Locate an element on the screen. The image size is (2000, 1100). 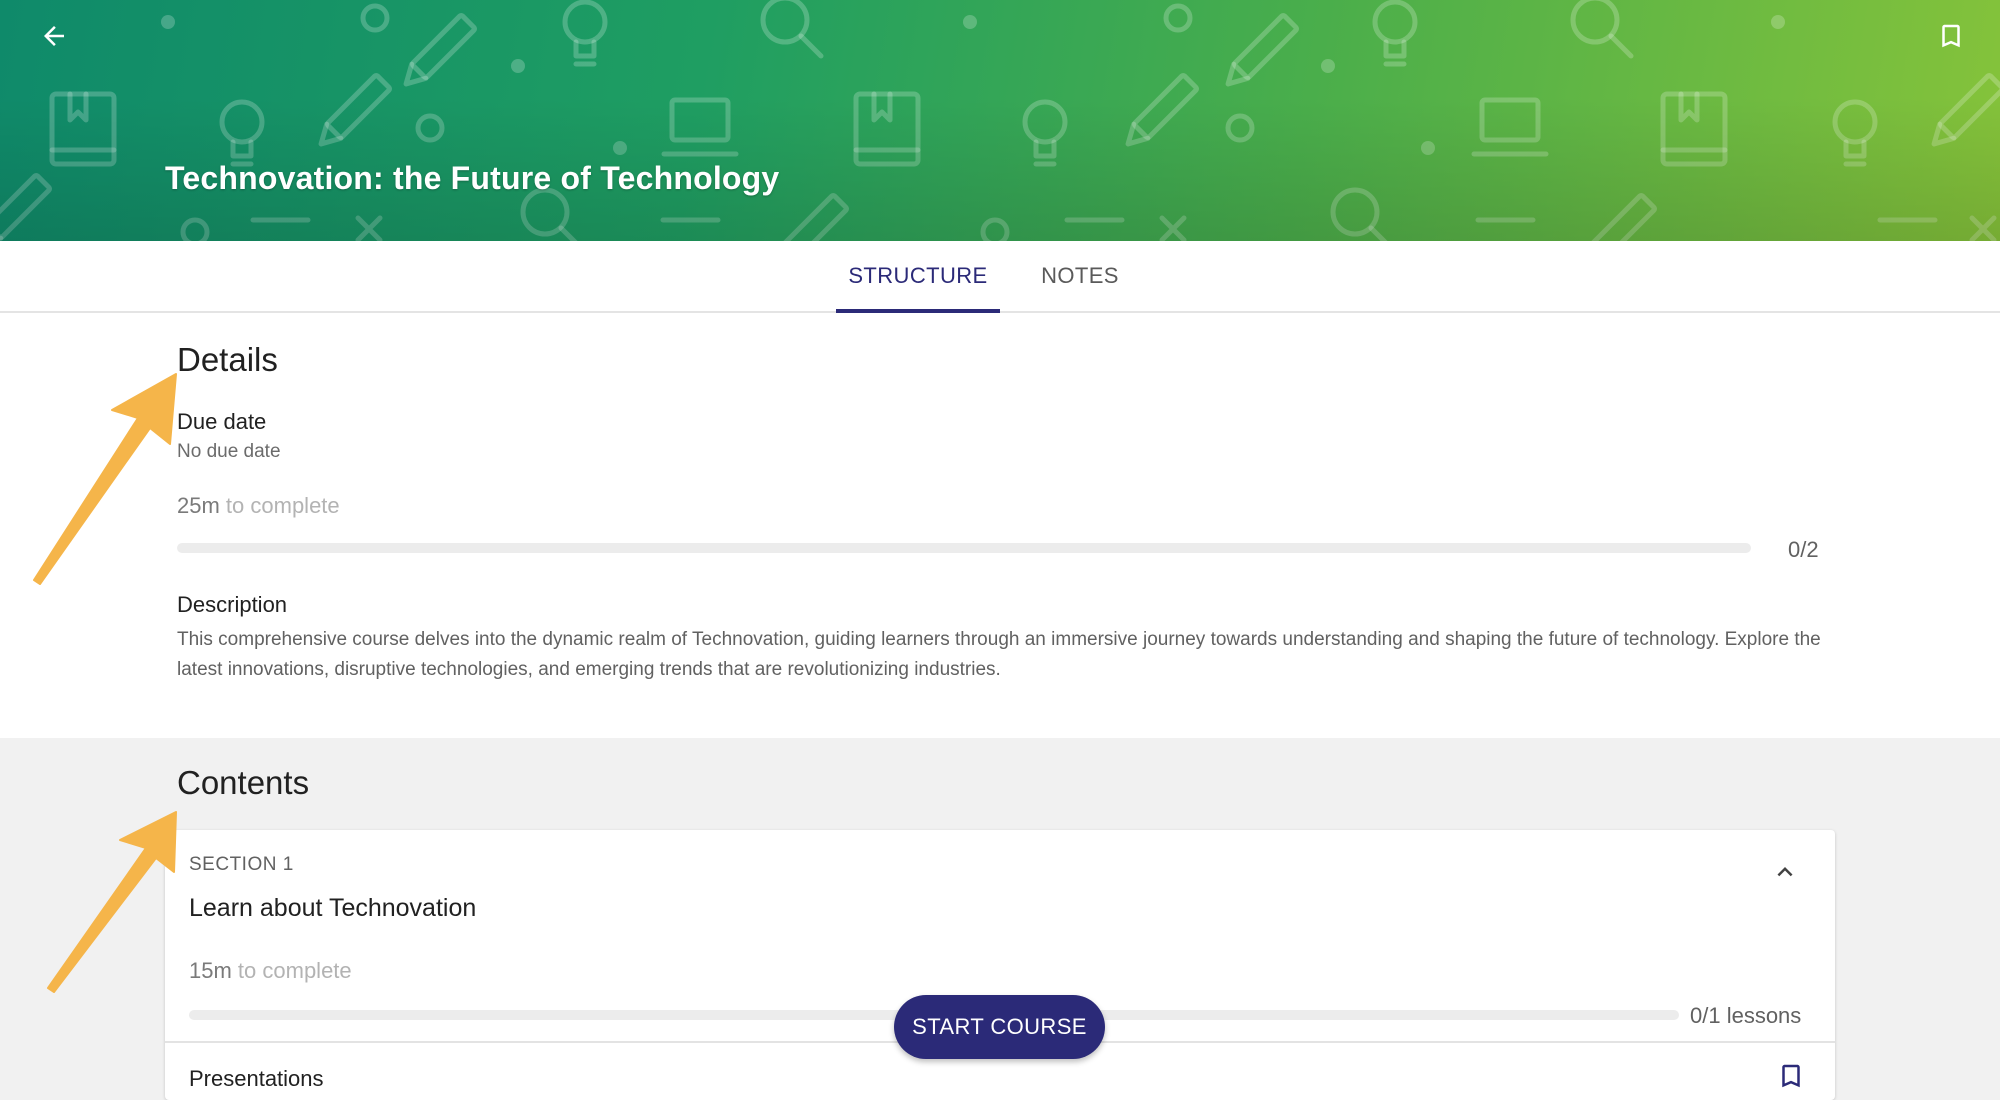
section-duration-suffix: to complete is located at coordinates (294, 970).